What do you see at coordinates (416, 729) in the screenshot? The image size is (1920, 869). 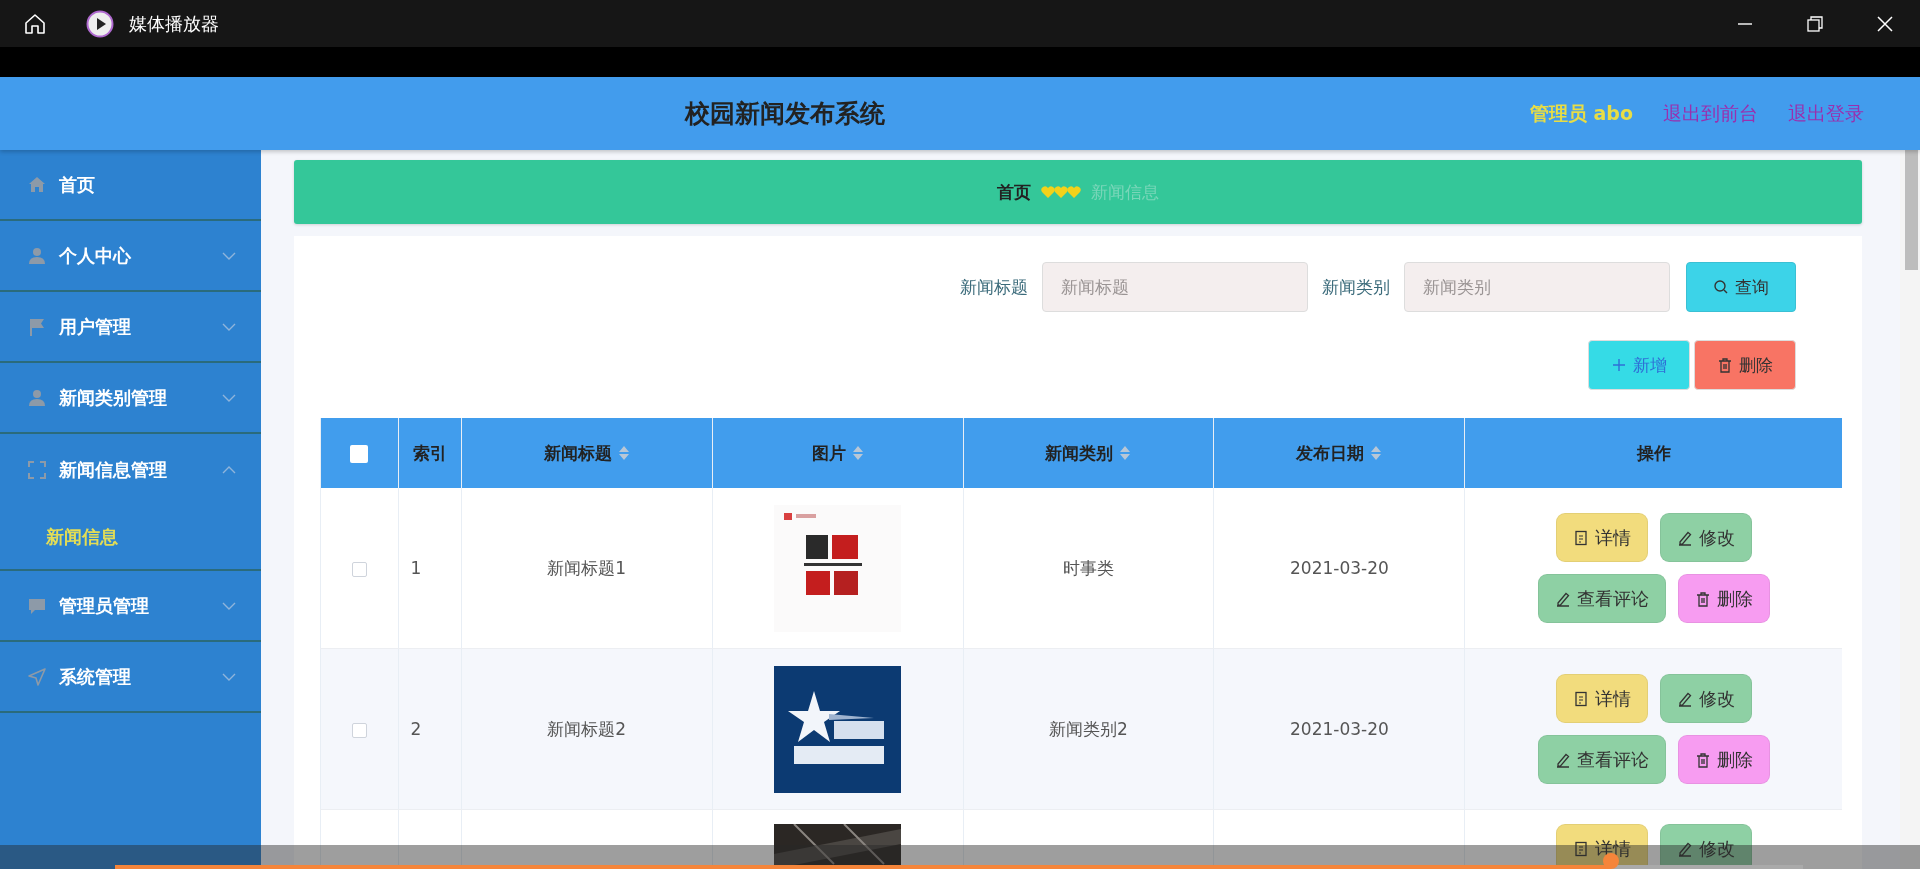 I see `table-cell: 2` at bounding box center [416, 729].